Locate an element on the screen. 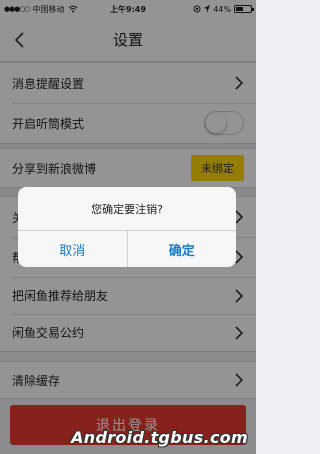 The width and height of the screenshot is (320, 454). dialog-message: 您确定要注销? is located at coordinates (127, 209).